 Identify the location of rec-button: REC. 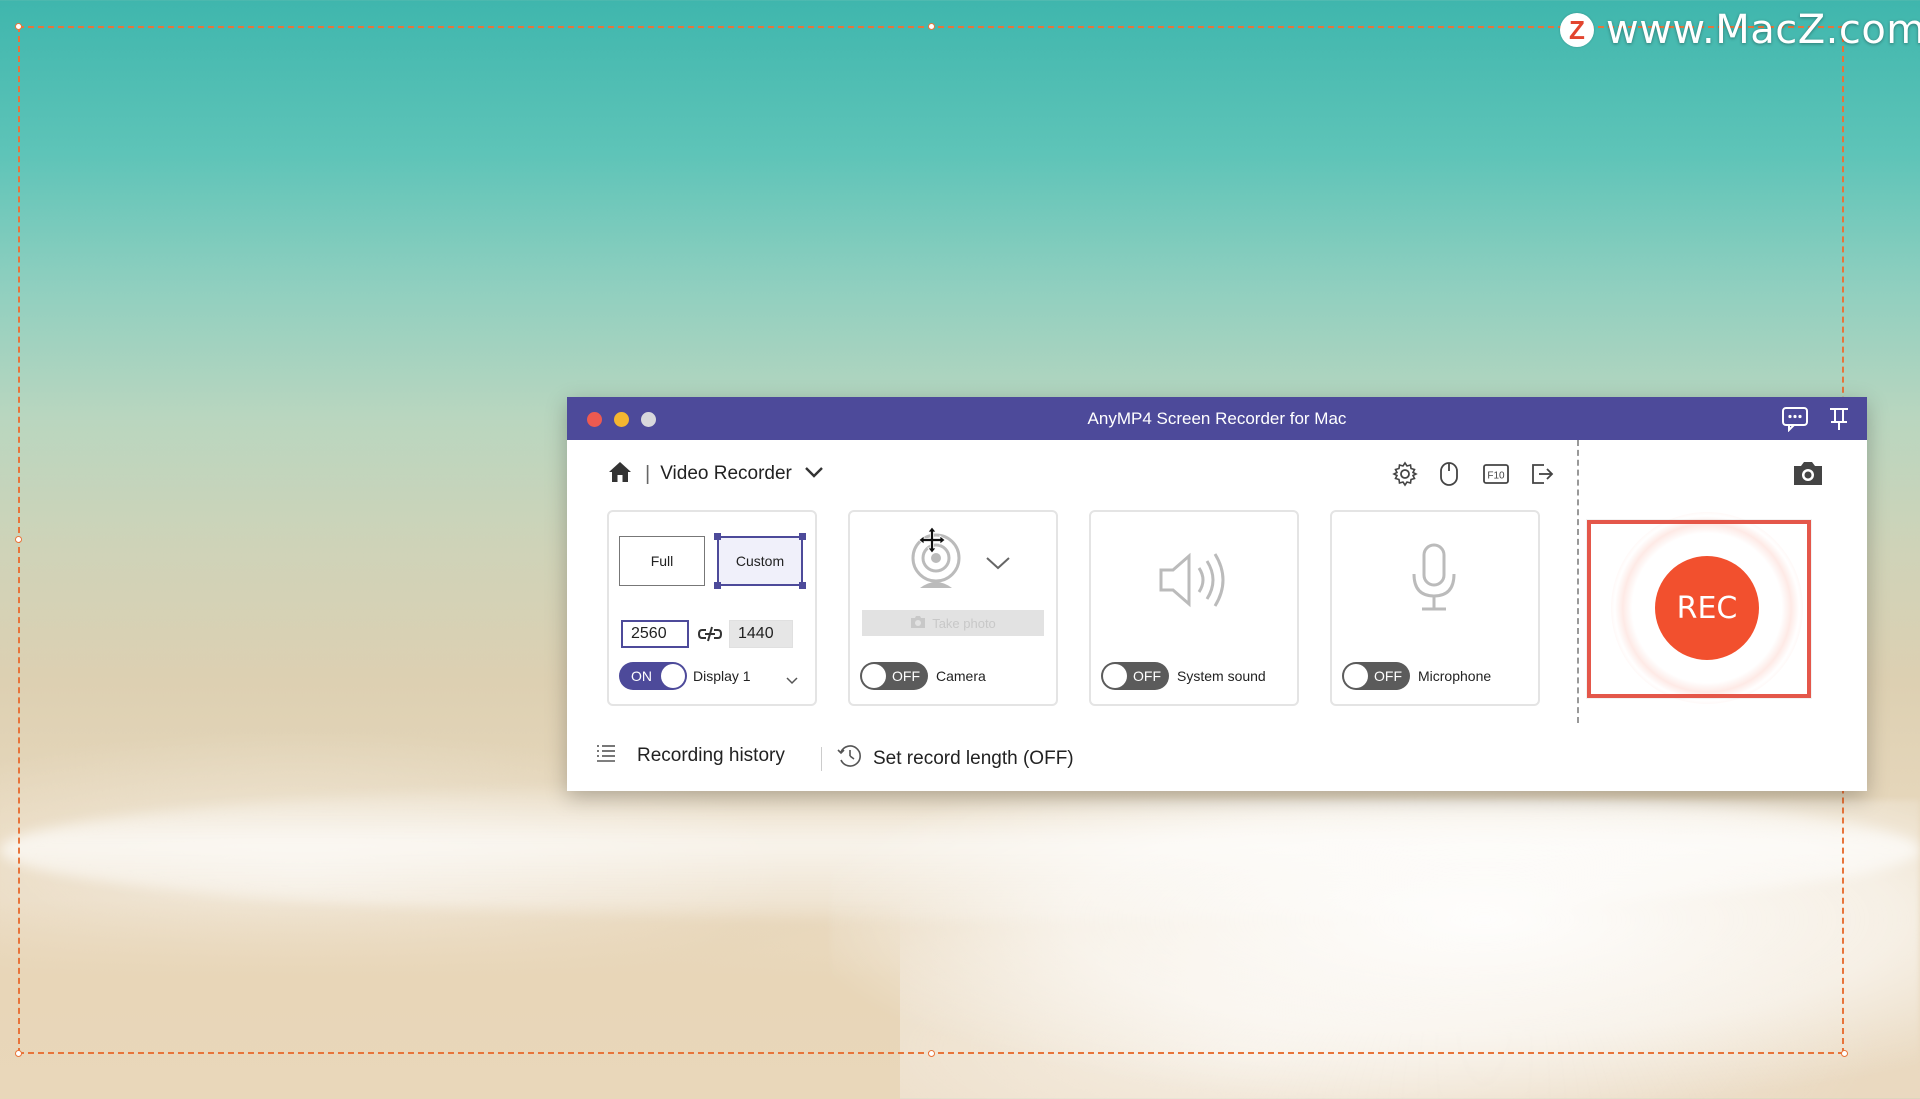
(1707, 608).